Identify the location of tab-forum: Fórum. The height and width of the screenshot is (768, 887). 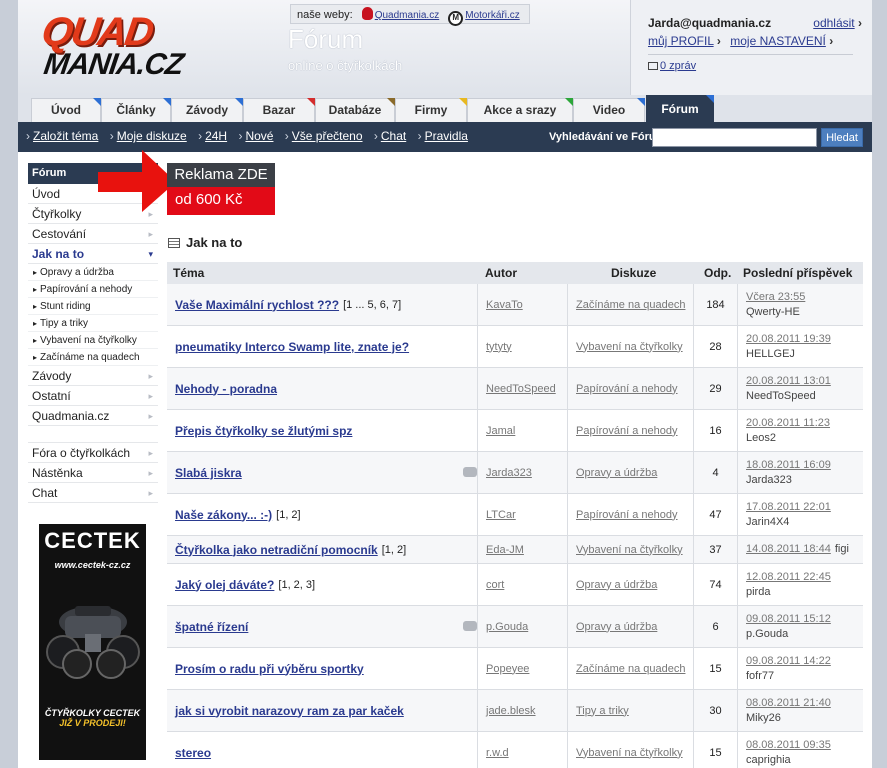
(680, 108).